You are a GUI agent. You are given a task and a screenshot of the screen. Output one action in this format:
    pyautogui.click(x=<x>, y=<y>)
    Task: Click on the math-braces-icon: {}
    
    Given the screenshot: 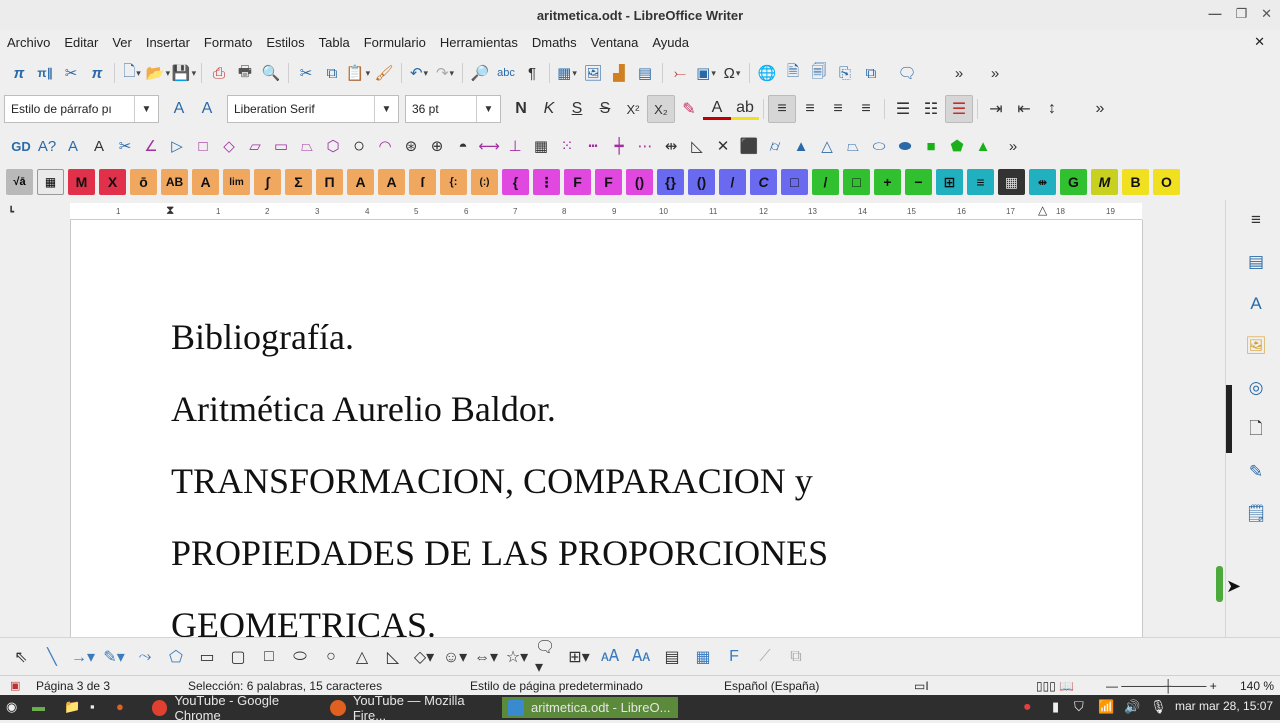 What is the action you would take?
    pyautogui.click(x=670, y=182)
    